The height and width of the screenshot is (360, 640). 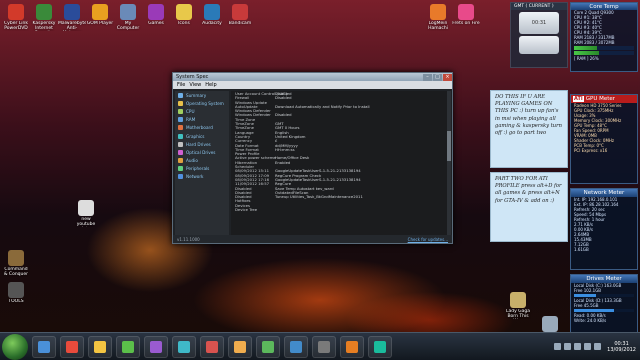 I want to click on sidebar-item: Summary, so click(x=202, y=95).